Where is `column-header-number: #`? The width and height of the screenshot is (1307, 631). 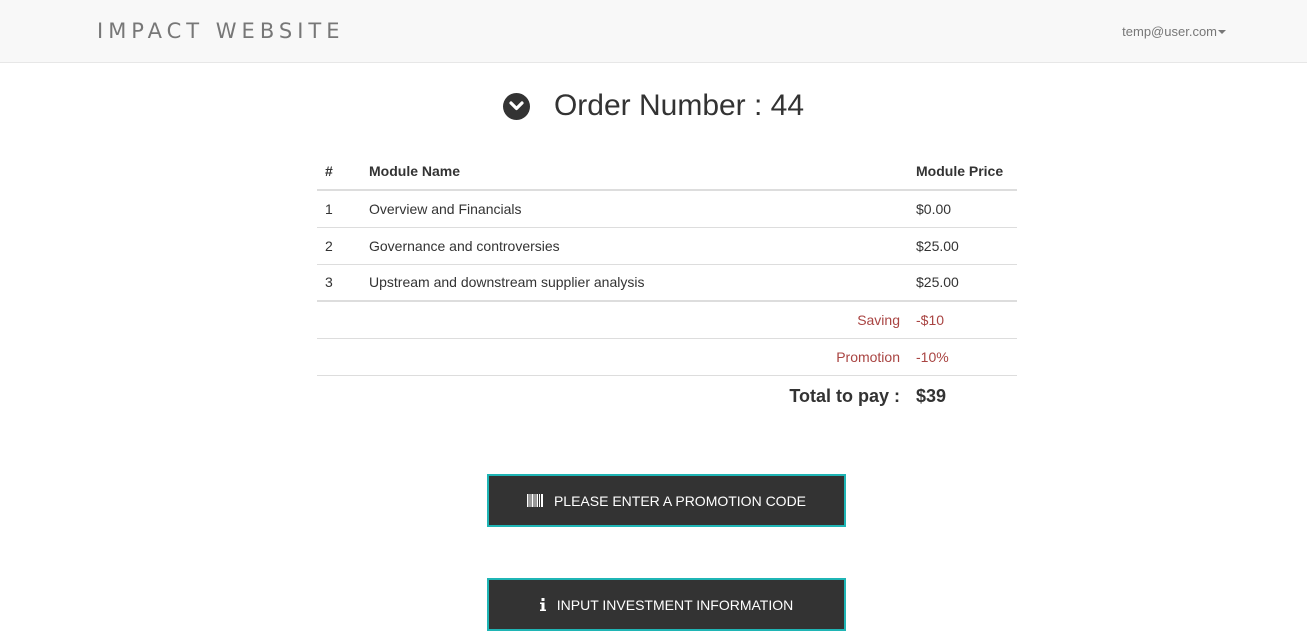 column-header-number: # is located at coordinates (339, 171).